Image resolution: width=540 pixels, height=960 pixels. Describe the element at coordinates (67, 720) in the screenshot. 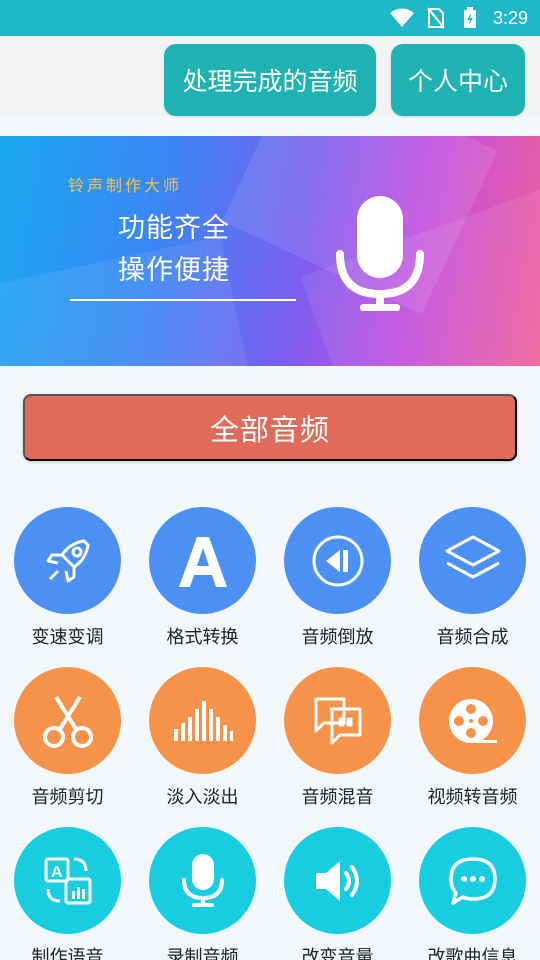

I see `scissors-icon` at that location.